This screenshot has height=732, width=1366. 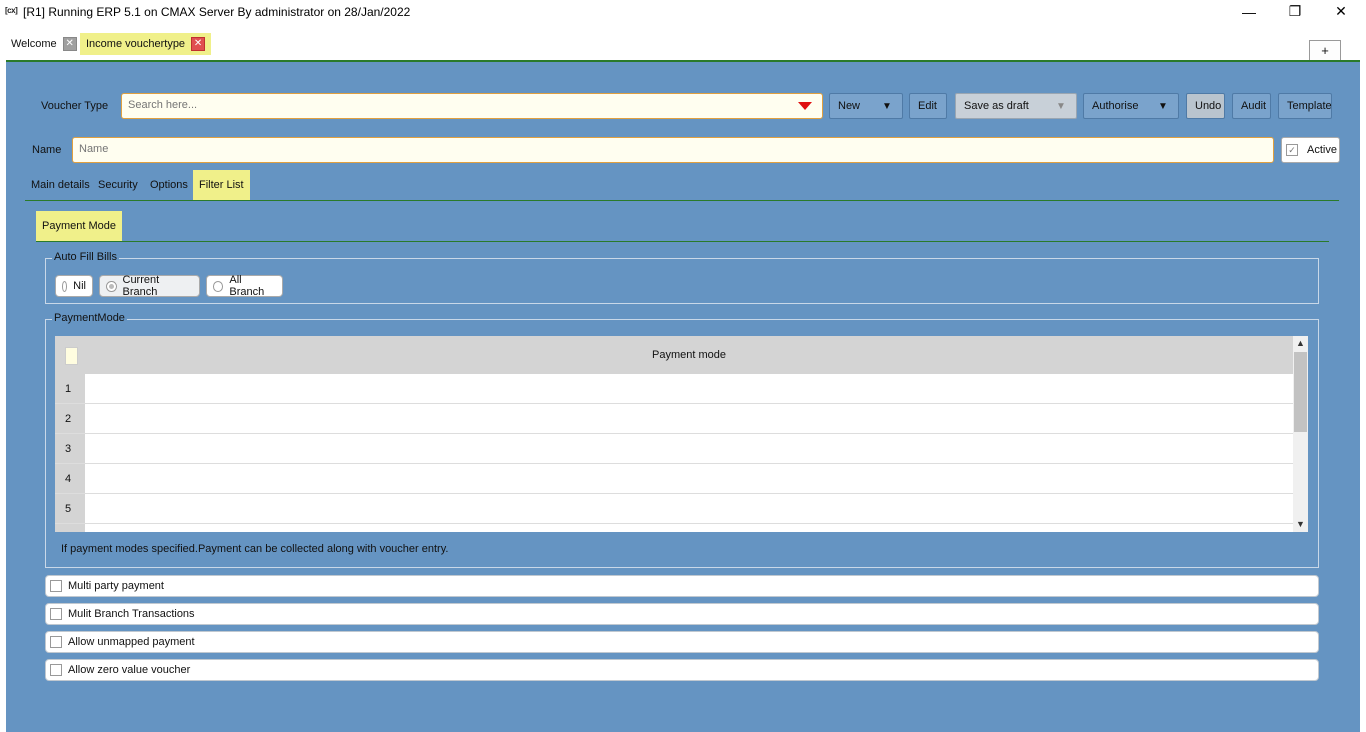 What do you see at coordinates (849, 106) in the screenshot?
I see `new-button-label: New` at bounding box center [849, 106].